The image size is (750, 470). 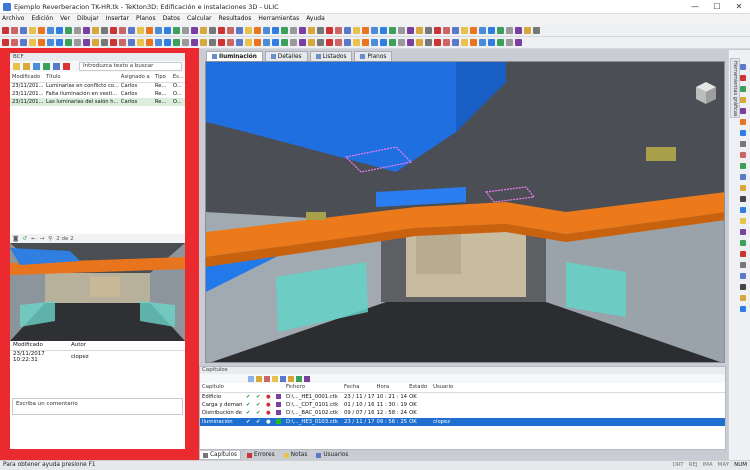 What do you see at coordinates (199, 18) in the screenshot?
I see `menu-calcular: Calcular` at bounding box center [199, 18].